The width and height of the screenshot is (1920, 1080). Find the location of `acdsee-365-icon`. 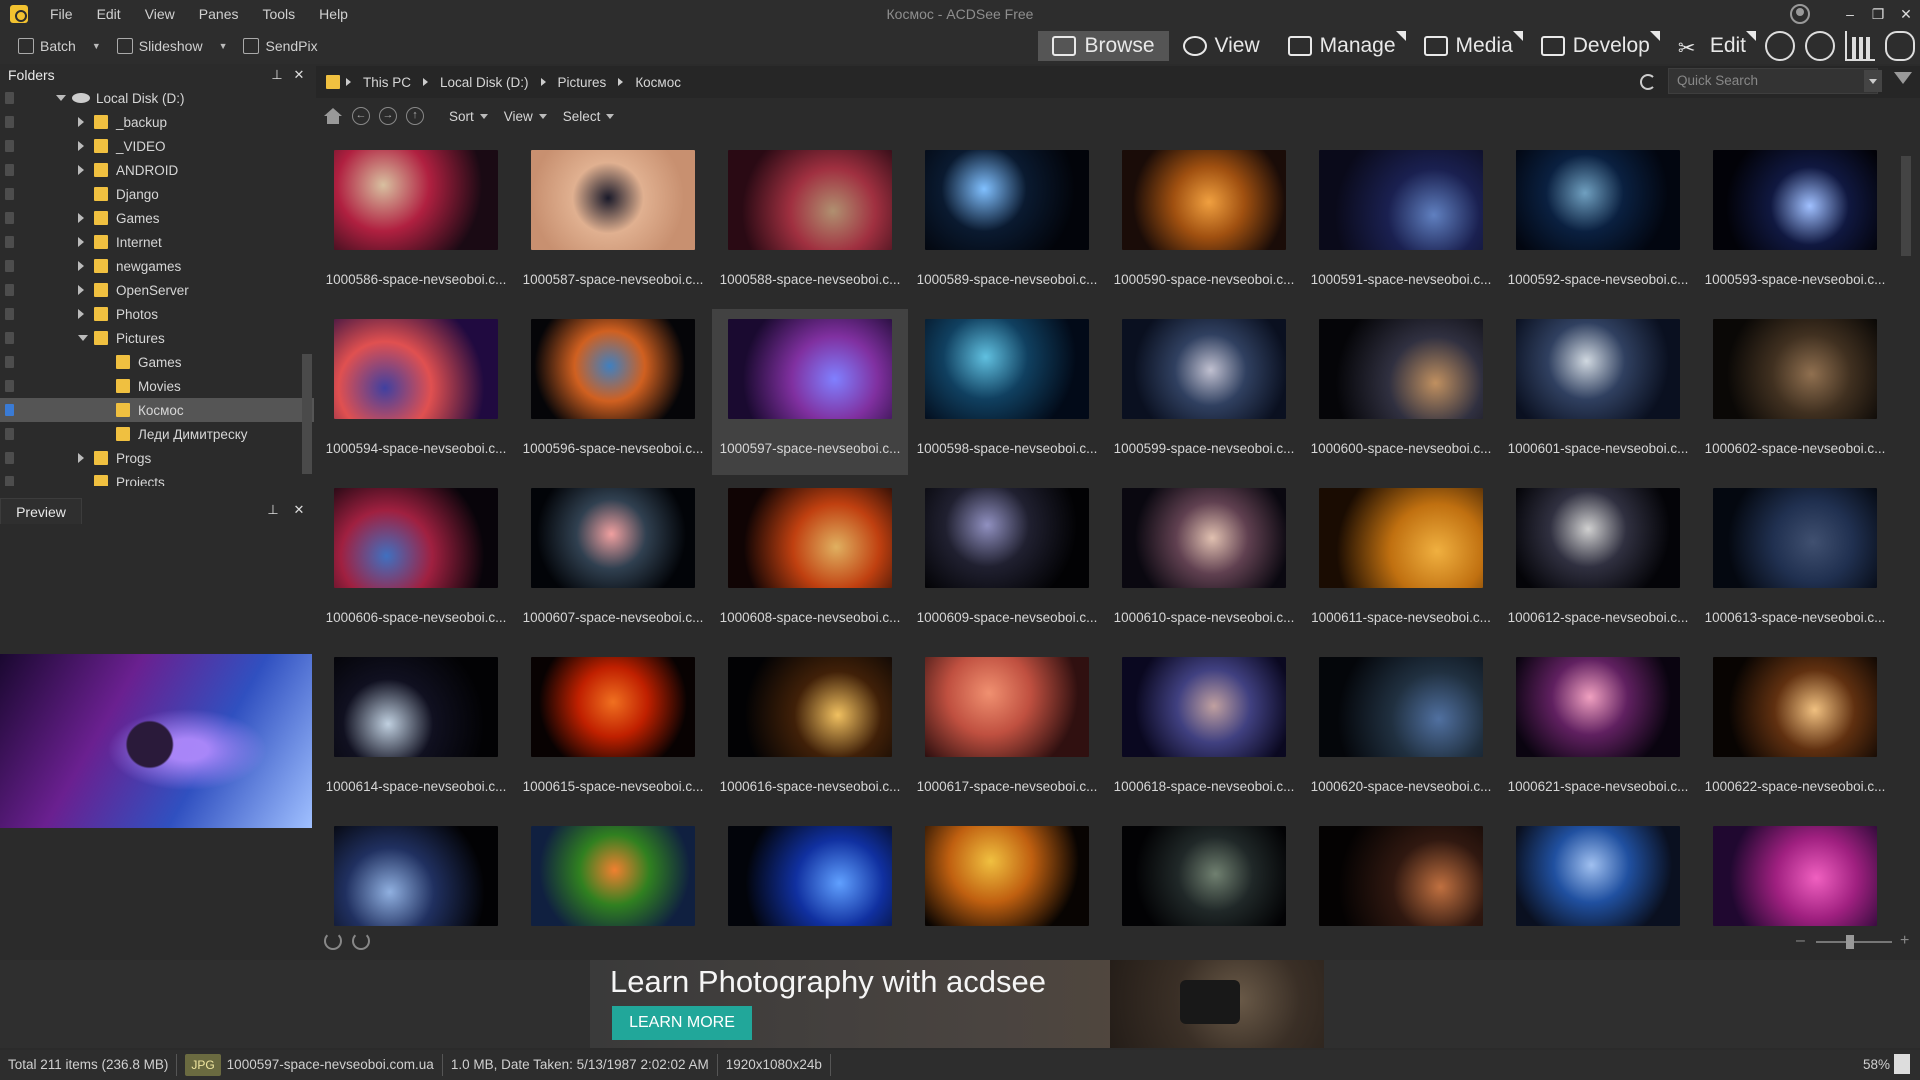

acdsee-365-icon is located at coordinates (1820, 46).